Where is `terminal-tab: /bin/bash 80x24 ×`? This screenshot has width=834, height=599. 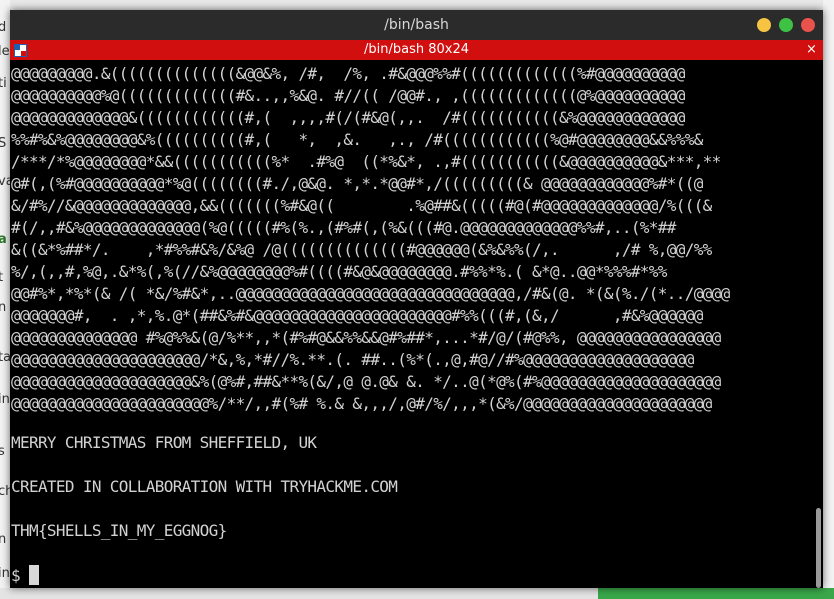 terminal-tab: /bin/bash 80x24 × is located at coordinates (416, 50).